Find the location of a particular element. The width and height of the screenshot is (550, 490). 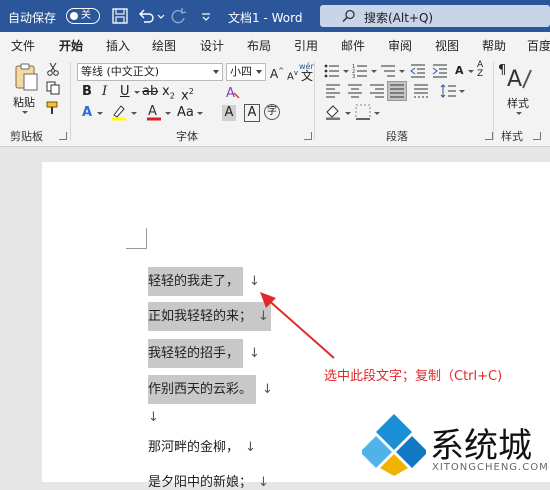

multilevel-dropdown-icon is located at coordinates (402, 71).